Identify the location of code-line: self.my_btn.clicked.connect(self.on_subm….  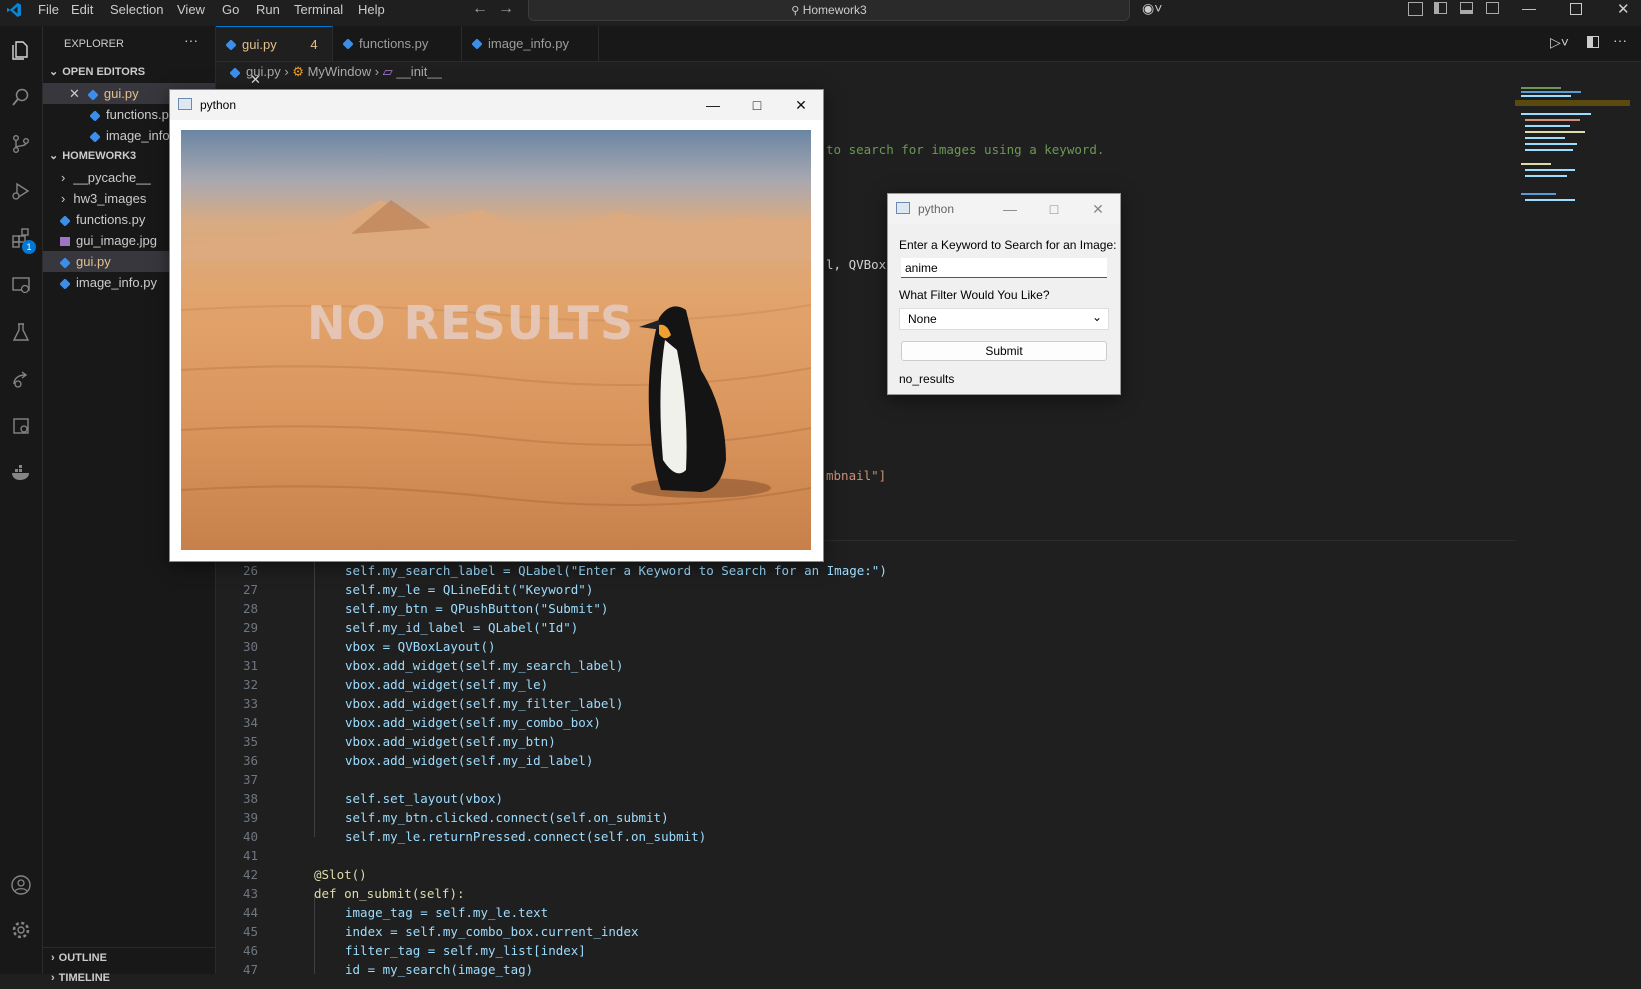
(507, 817).